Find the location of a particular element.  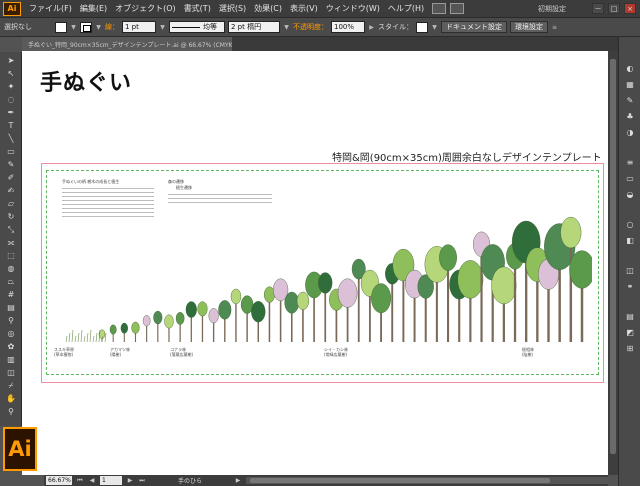

horizontal-scroll-thumb is located at coordinates (400, 480).